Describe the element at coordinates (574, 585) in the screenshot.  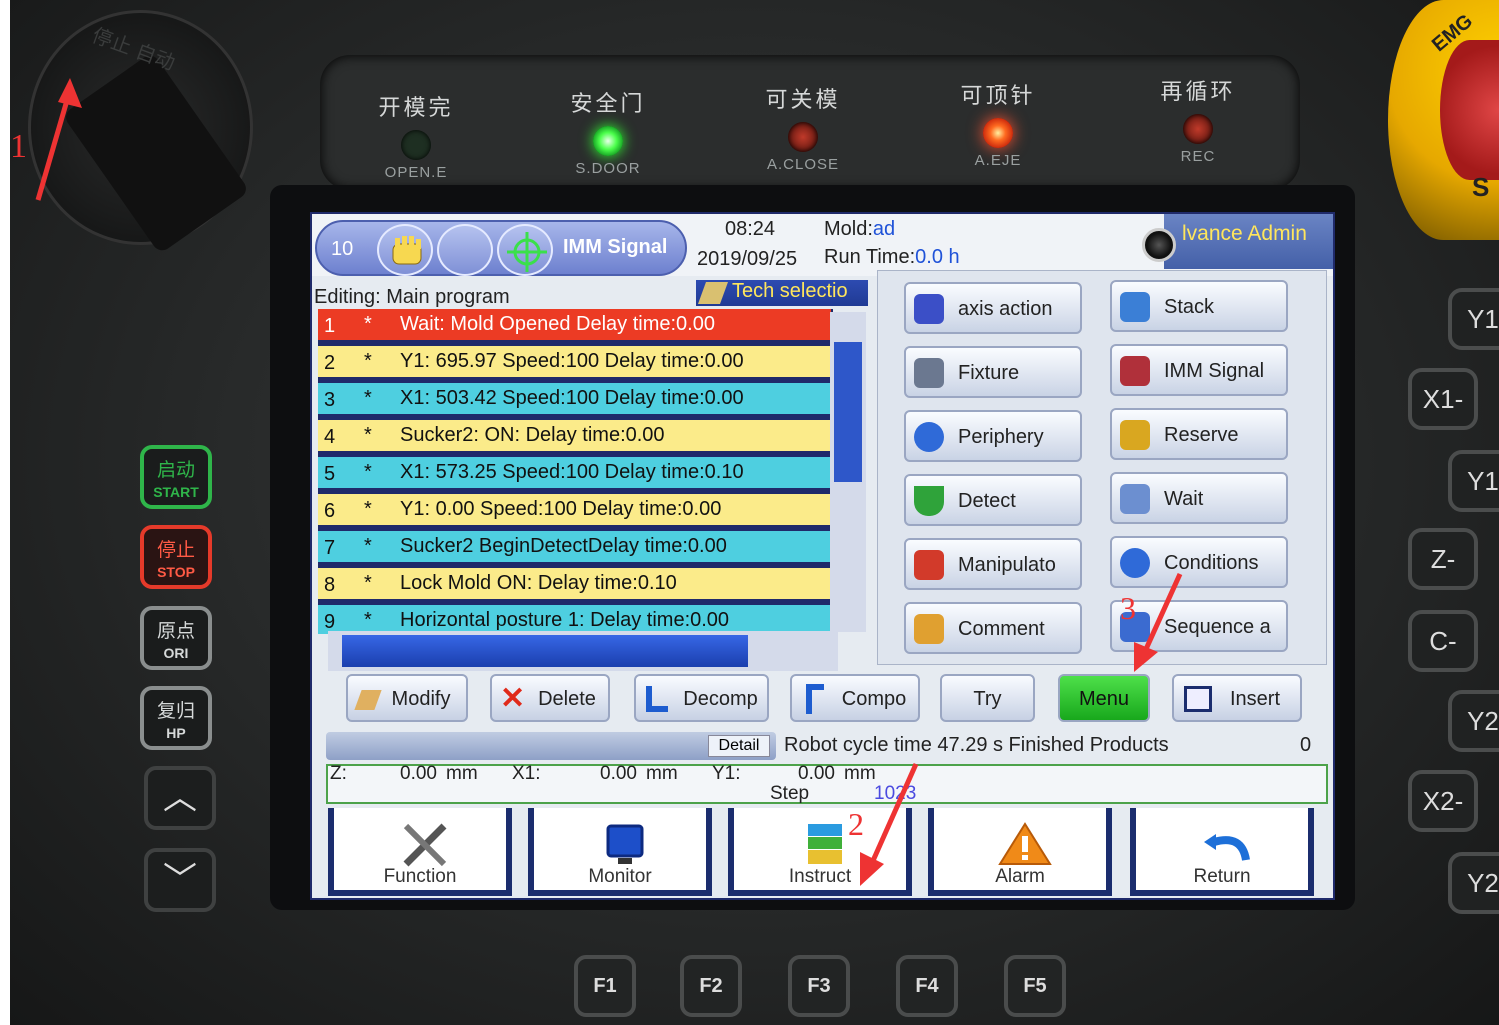
I see `program-row: 8 * Lock Mold ON: Delay time:0.10` at that location.